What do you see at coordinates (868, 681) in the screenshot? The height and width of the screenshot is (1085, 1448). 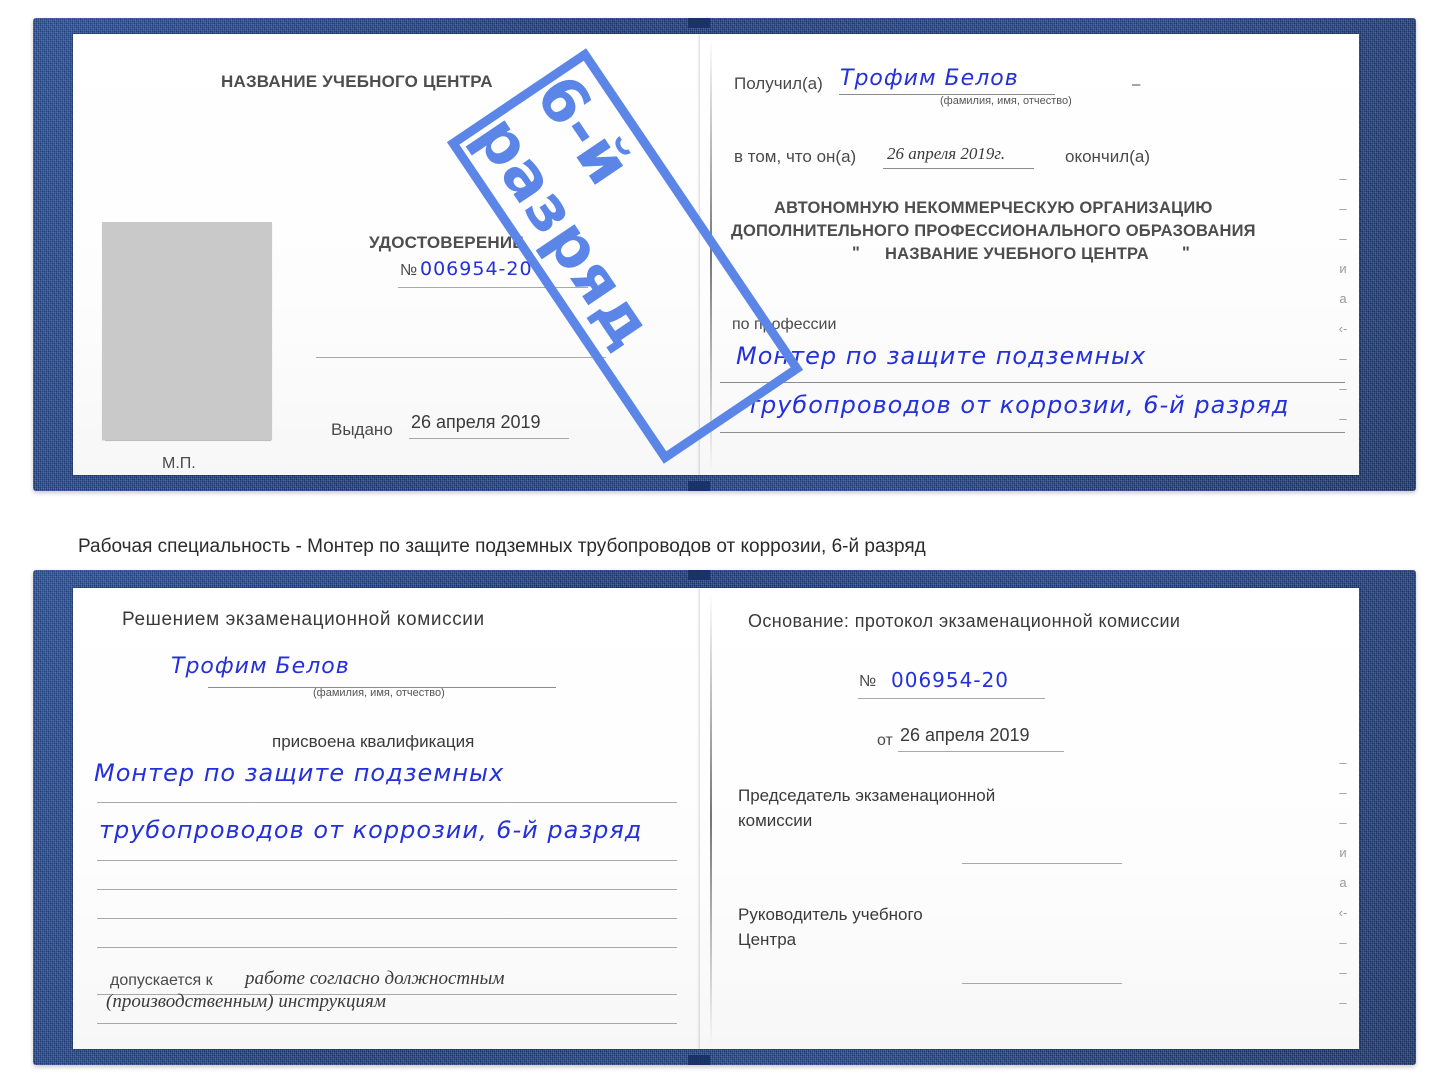 I see `protocol-number-label: №` at bounding box center [868, 681].